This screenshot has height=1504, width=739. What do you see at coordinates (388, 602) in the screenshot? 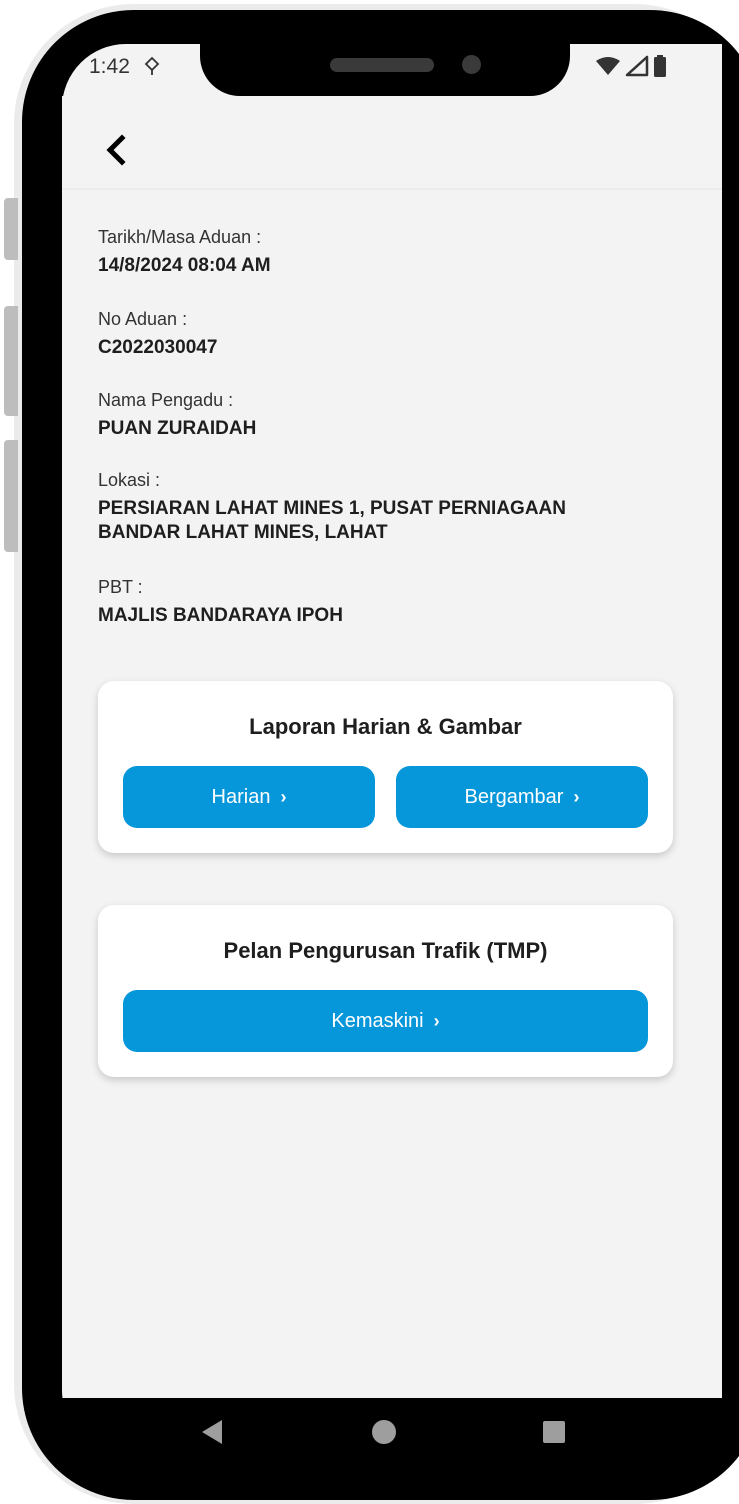
I see `field-pbt: PBT : MAJLIS BANDARAYA IPOH` at bounding box center [388, 602].